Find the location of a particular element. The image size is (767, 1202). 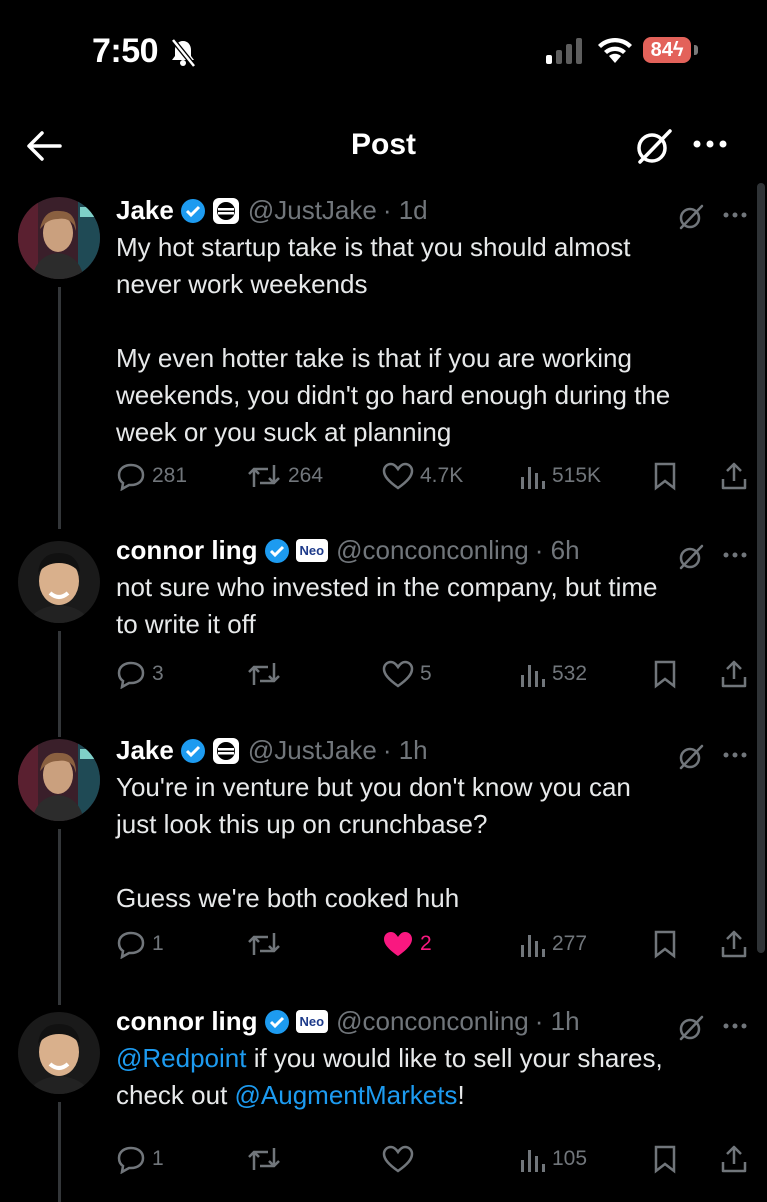

post-age: · 6h is located at coordinates (557, 550).